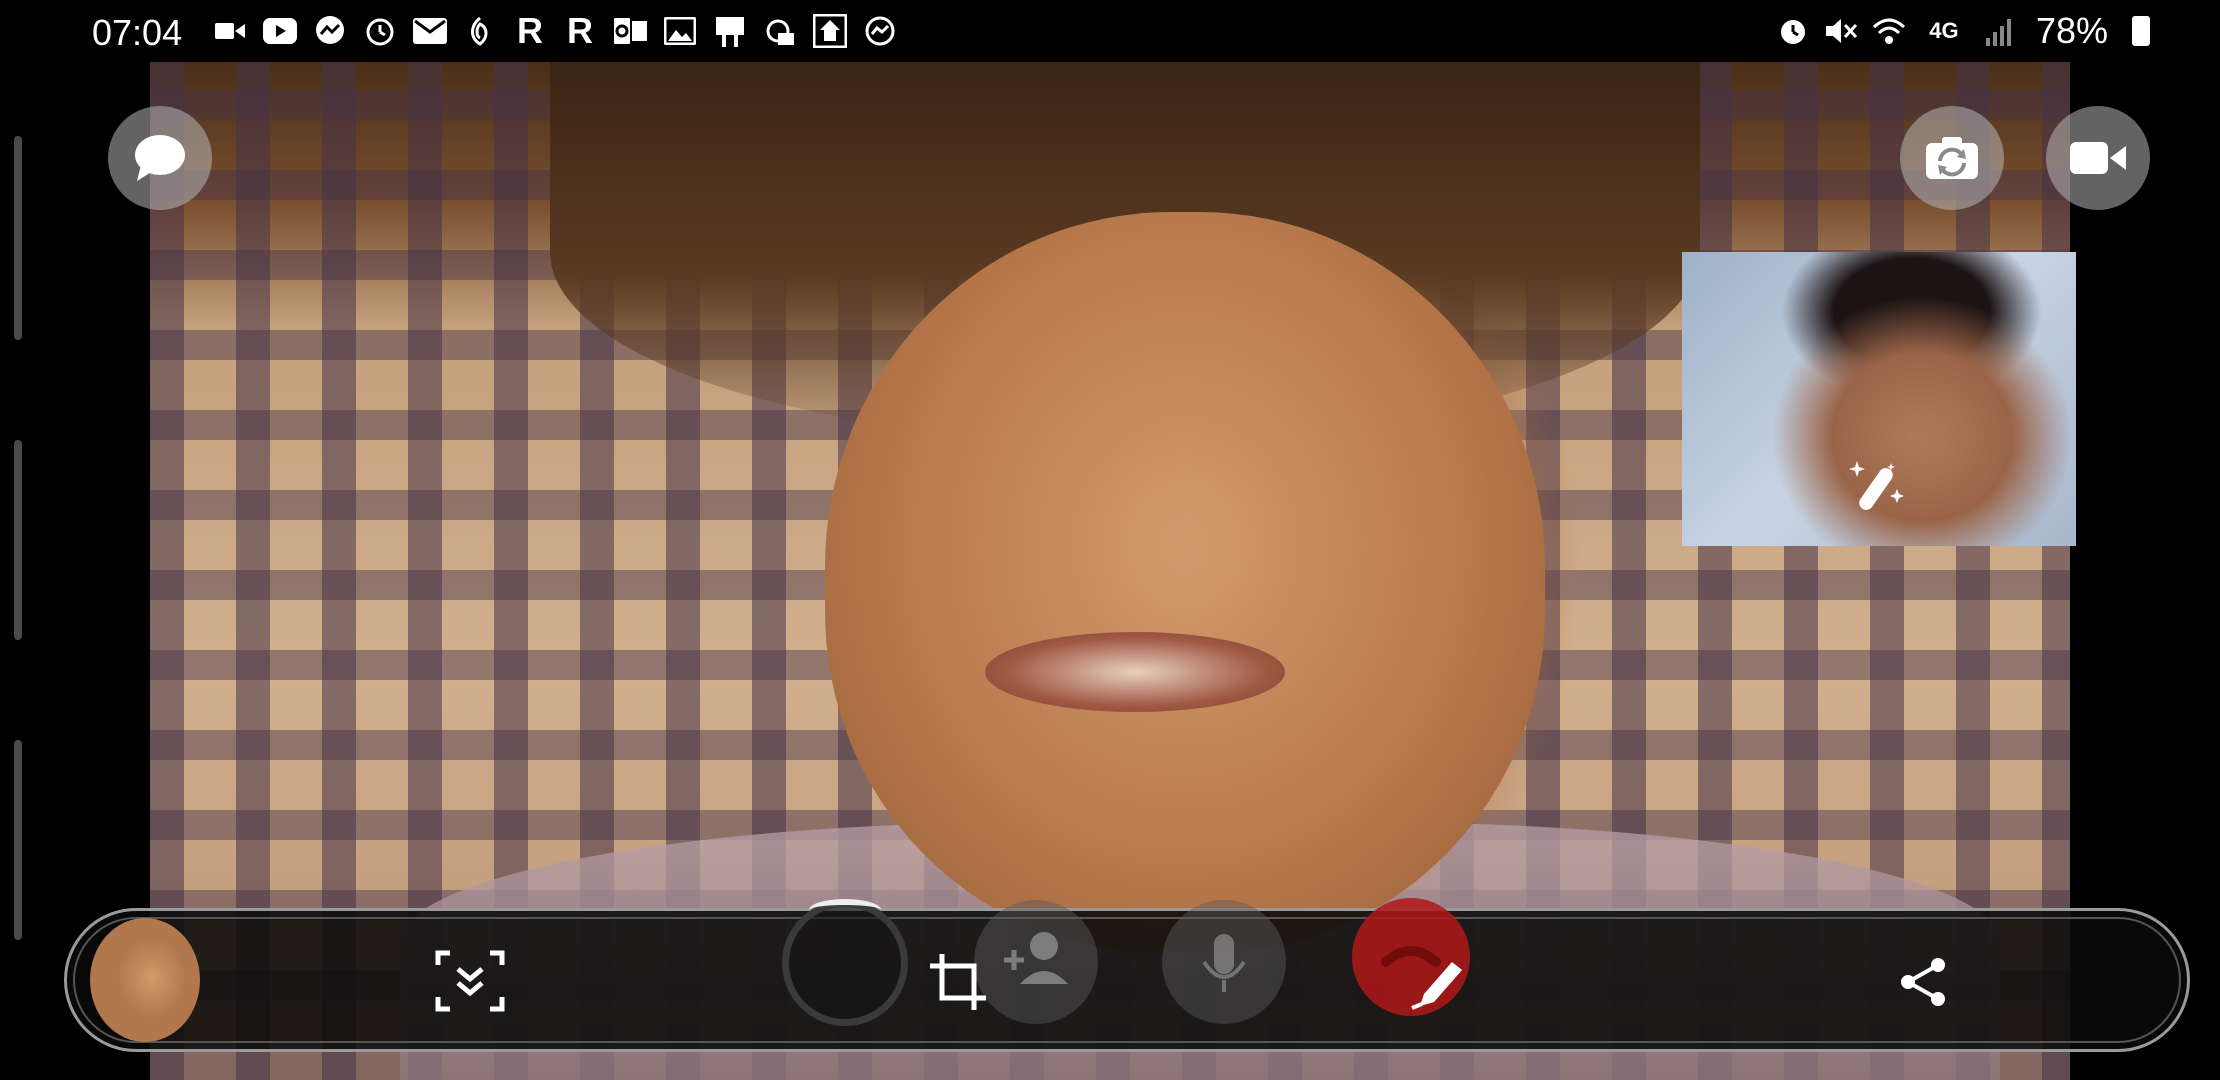  What do you see at coordinates (1436, 986) in the screenshot?
I see `draw-icon` at bounding box center [1436, 986].